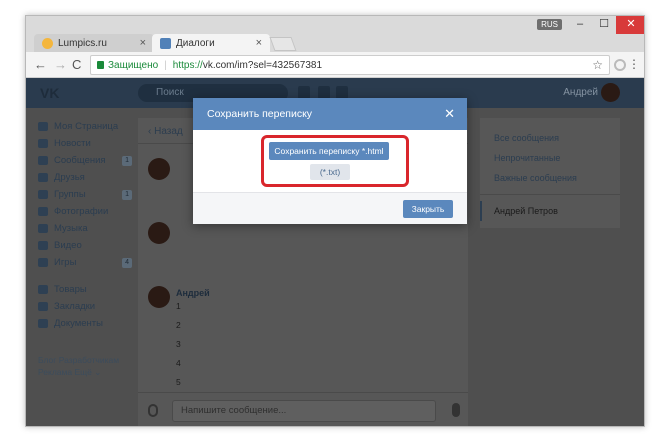 The width and height of the screenshot is (670, 444). Describe the element at coordinates (88, 372) in the screenshot. I see `footer-line-2: Реклама Ещё ⌄` at that location.